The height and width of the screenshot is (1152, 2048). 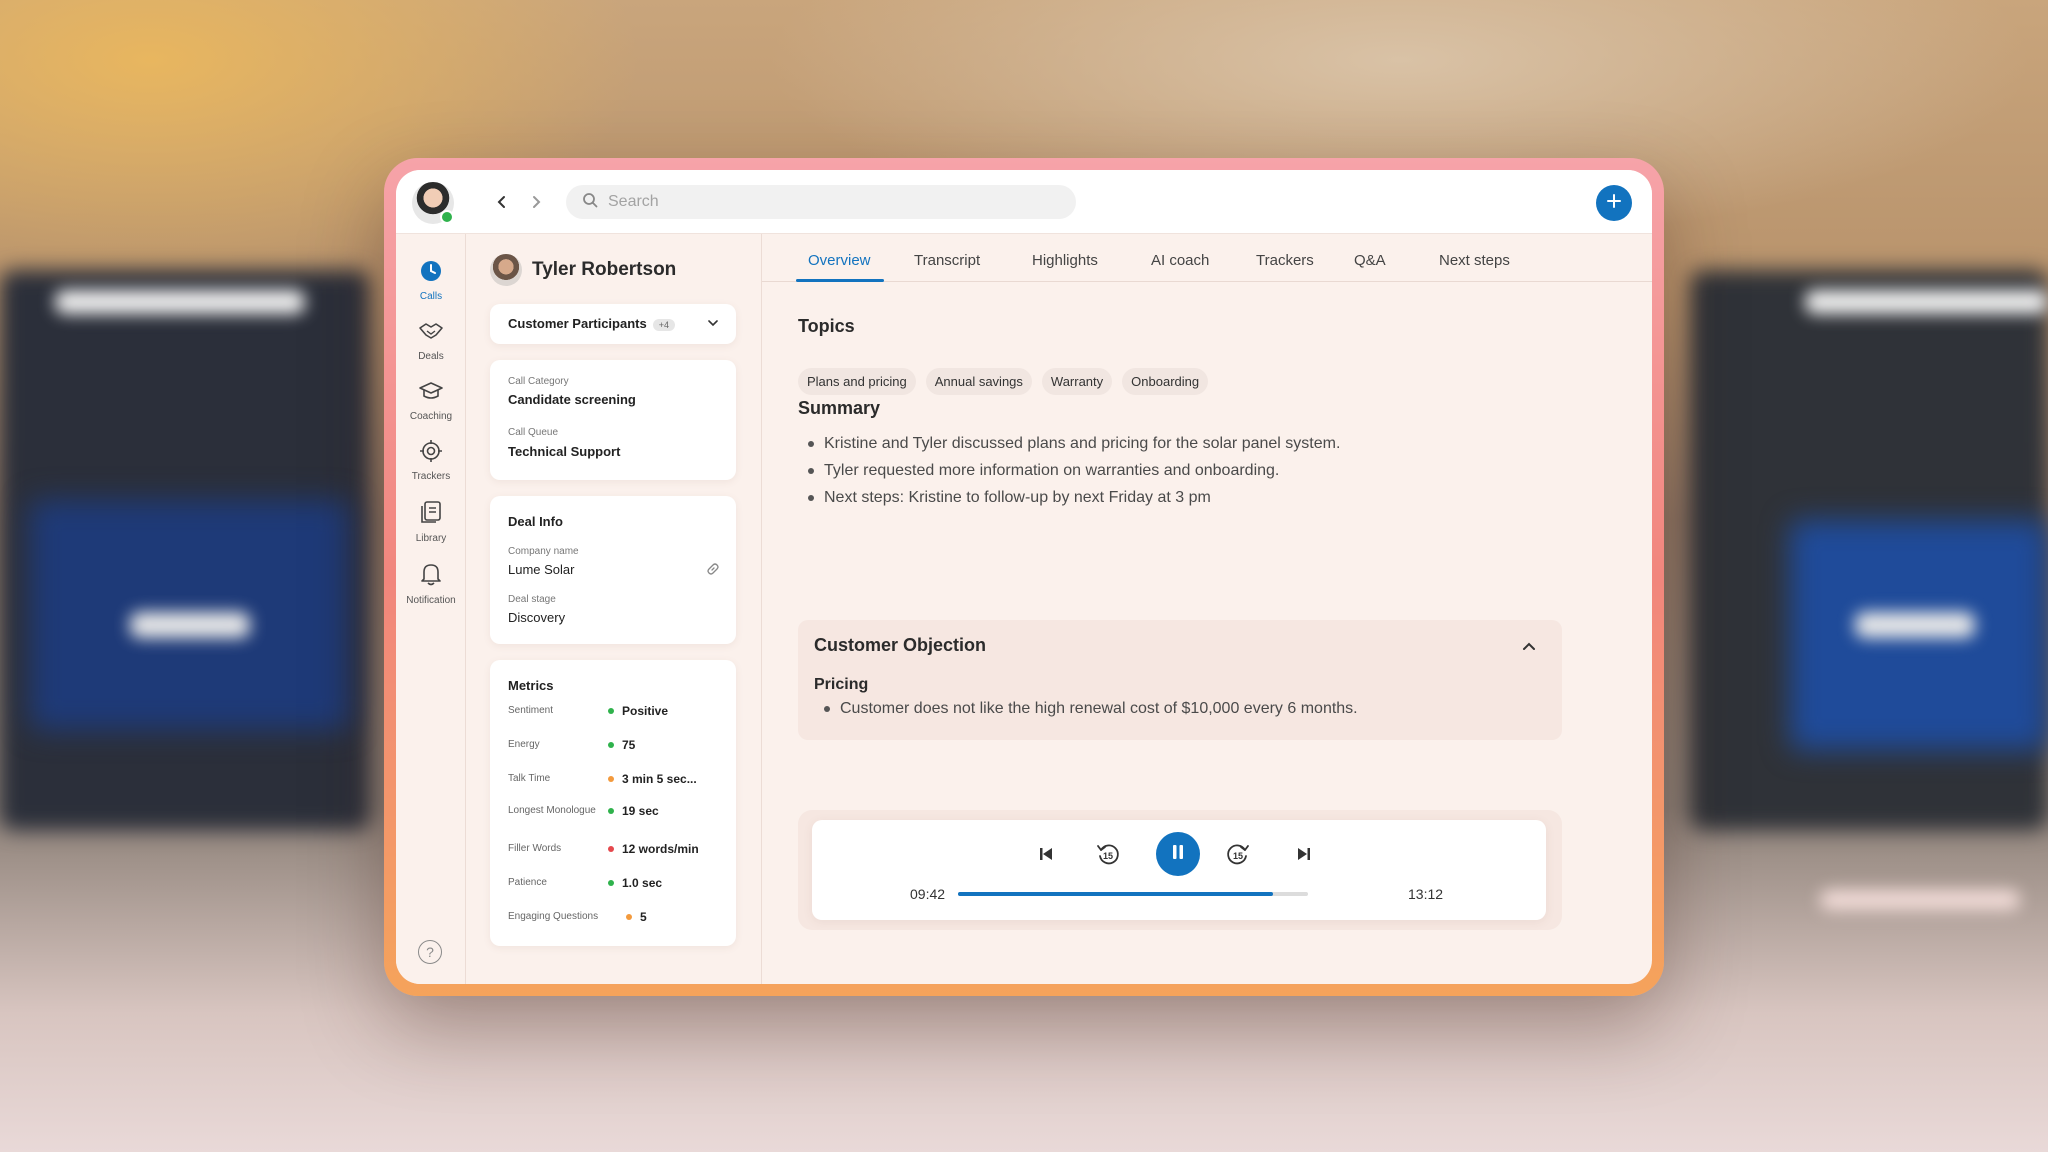 I want to click on rail-item-library: Library, so click(x=431, y=522).